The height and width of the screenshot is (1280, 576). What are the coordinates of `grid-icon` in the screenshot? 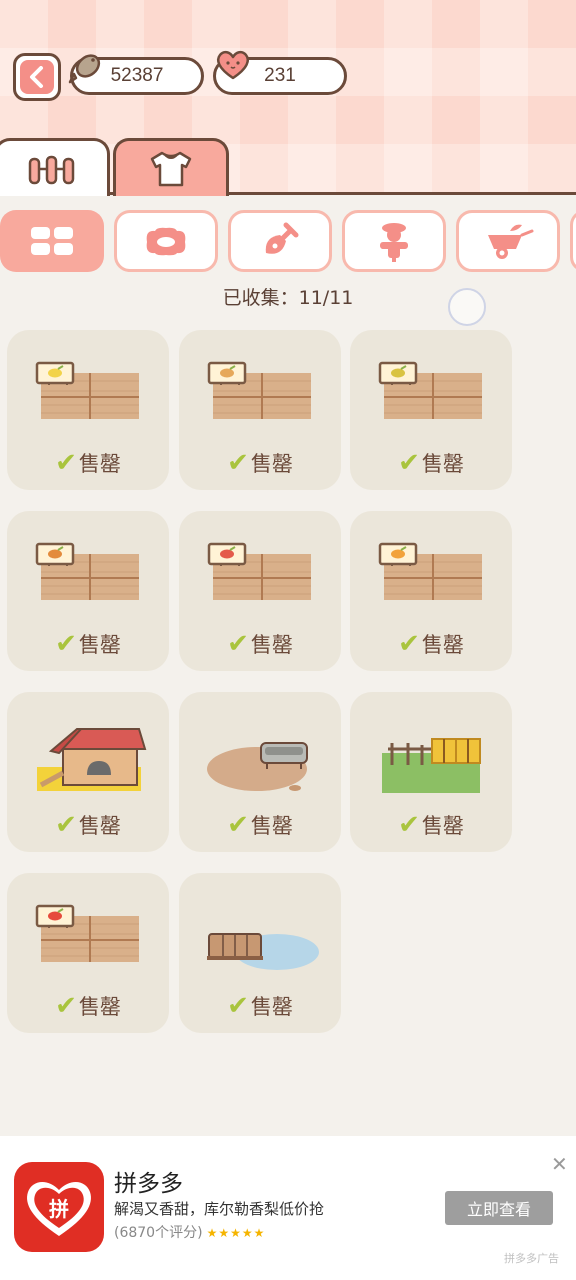 It's located at (52, 241).